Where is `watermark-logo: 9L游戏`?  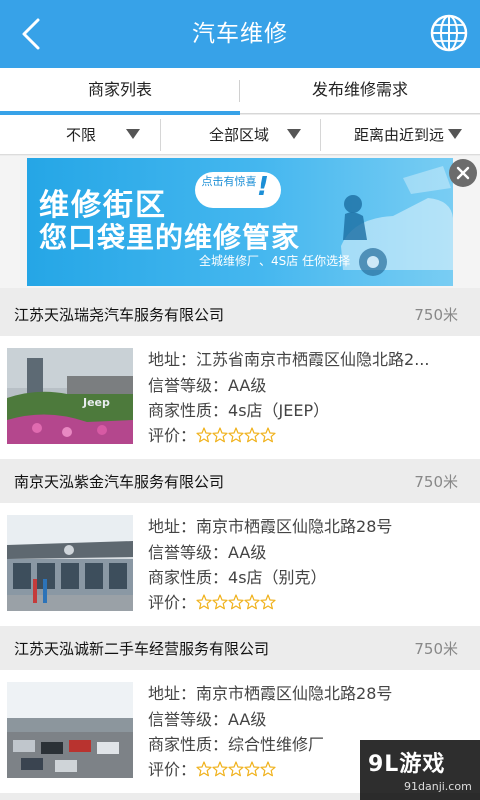 watermark-logo: 9L游戏 is located at coordinates (407, 764).